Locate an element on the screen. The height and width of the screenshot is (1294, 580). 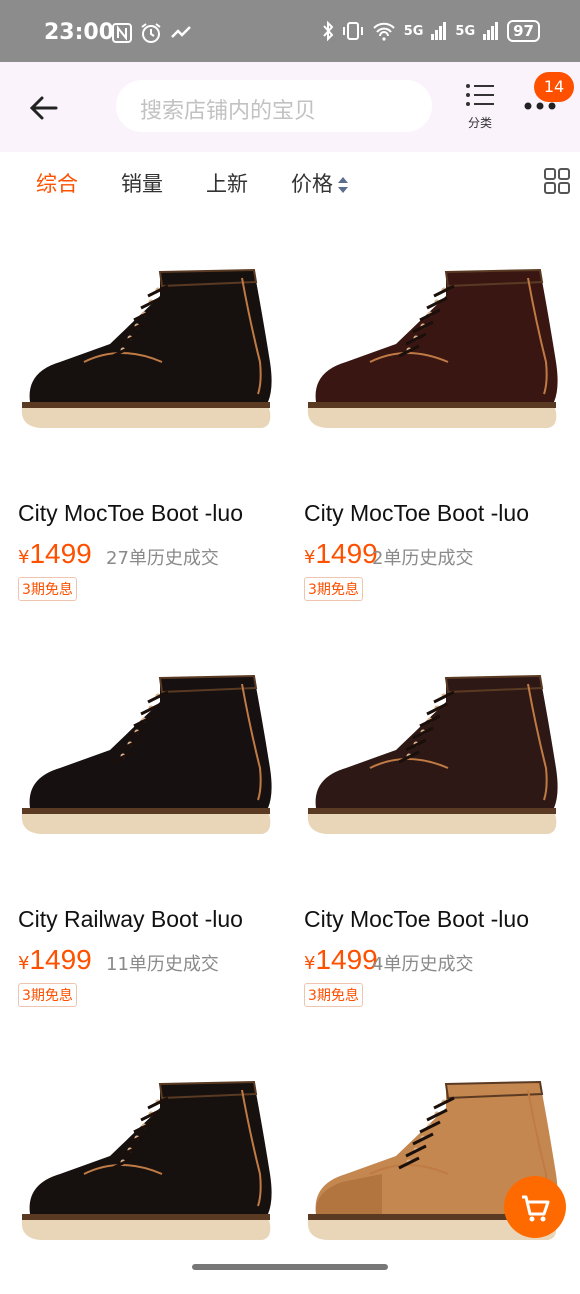
status-left-icons is located at coordinates (152, 33).